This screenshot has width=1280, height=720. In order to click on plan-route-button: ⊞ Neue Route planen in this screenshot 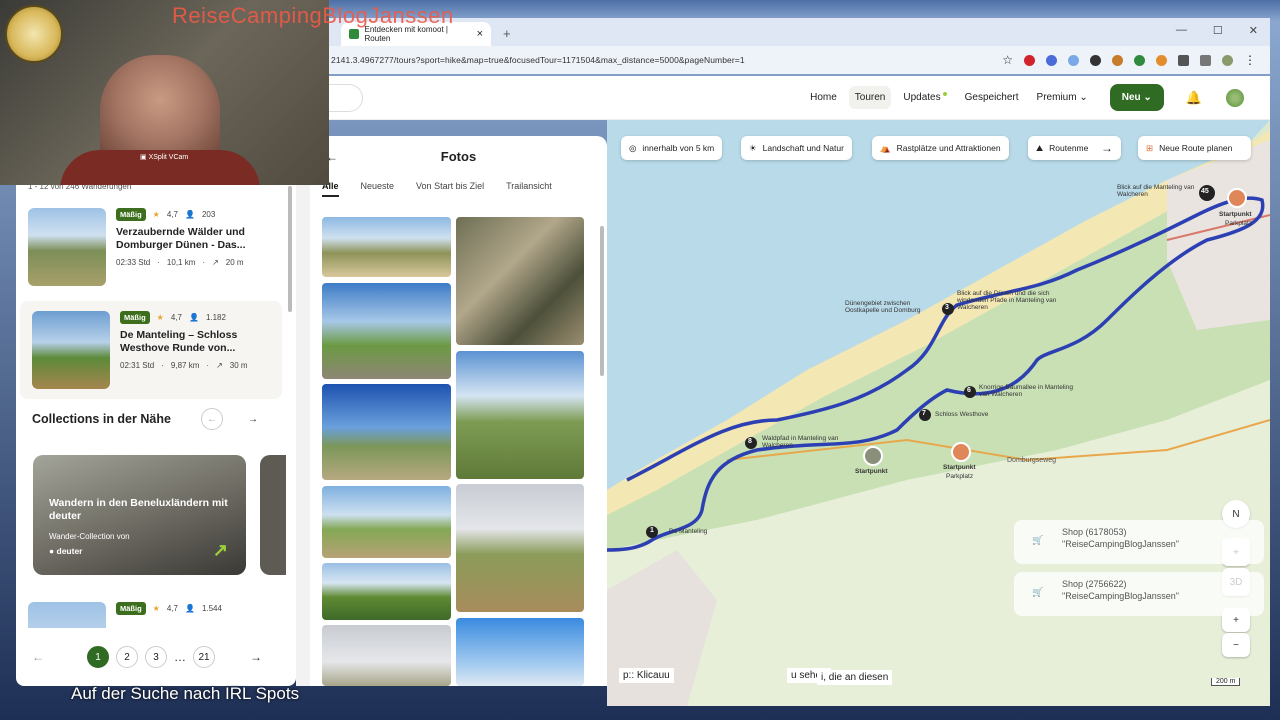, I will do `click(1194, 148)`.